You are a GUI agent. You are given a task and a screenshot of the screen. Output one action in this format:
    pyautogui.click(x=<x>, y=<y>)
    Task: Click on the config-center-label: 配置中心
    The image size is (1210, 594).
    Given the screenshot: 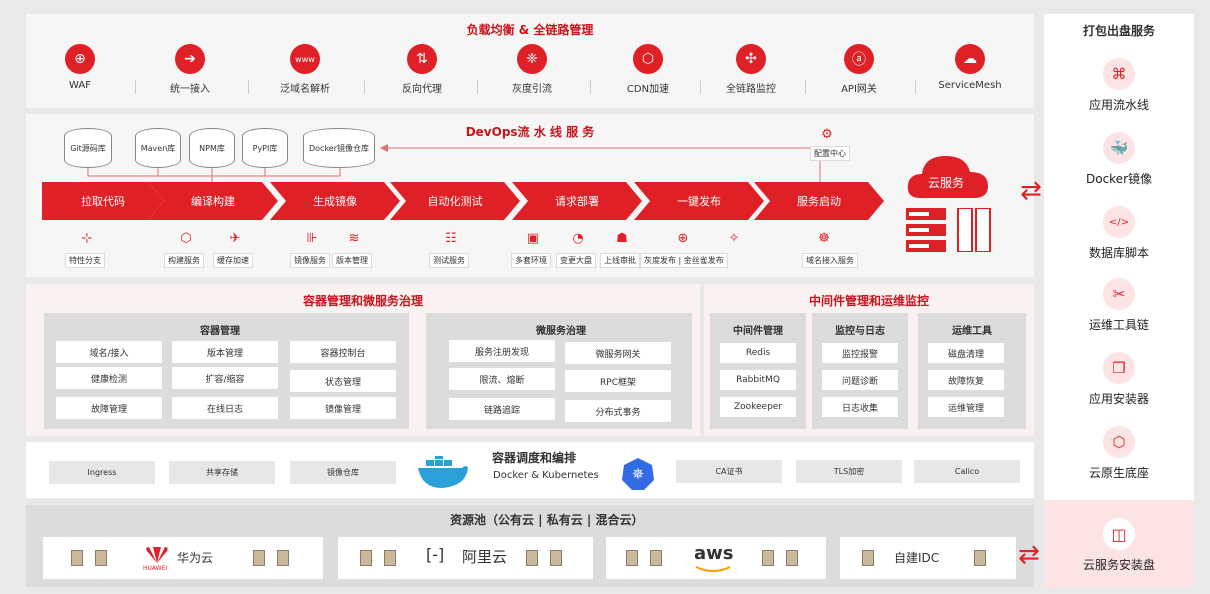 What is the action you would take?
    pyautogui.click(x=830, y=153)
    